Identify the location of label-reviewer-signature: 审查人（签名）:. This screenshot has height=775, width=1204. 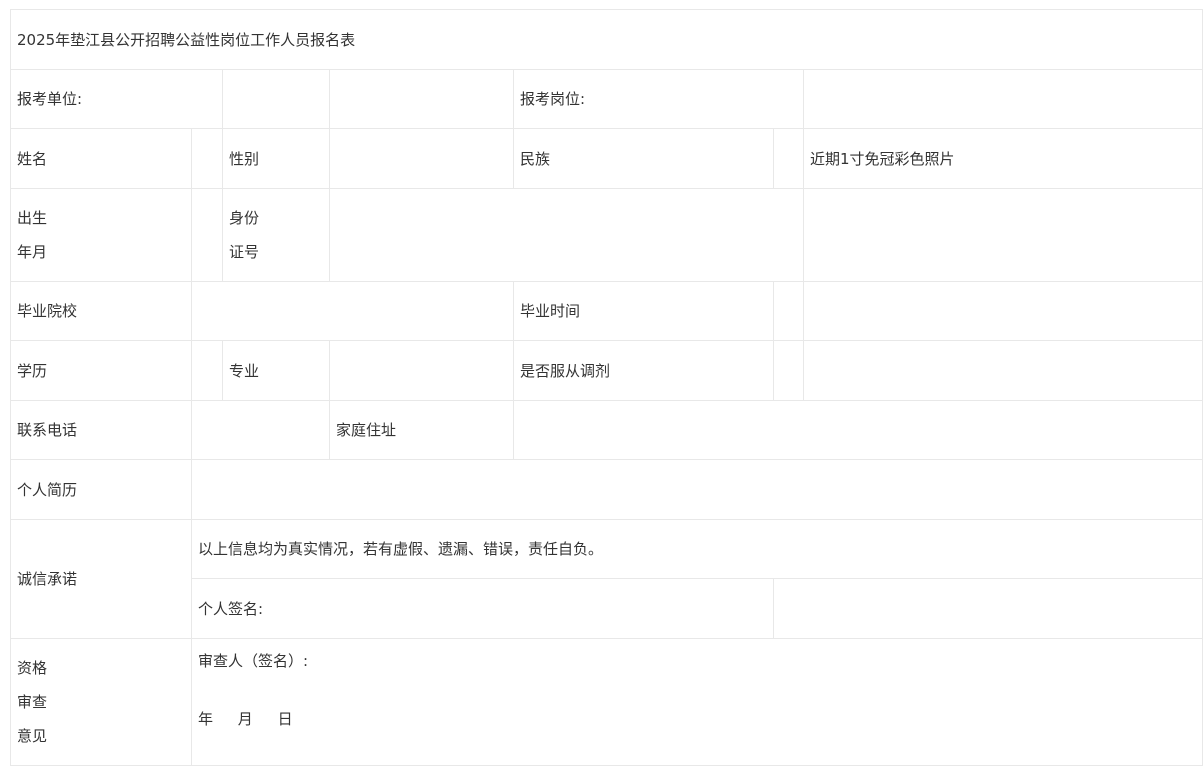
(253, 661).